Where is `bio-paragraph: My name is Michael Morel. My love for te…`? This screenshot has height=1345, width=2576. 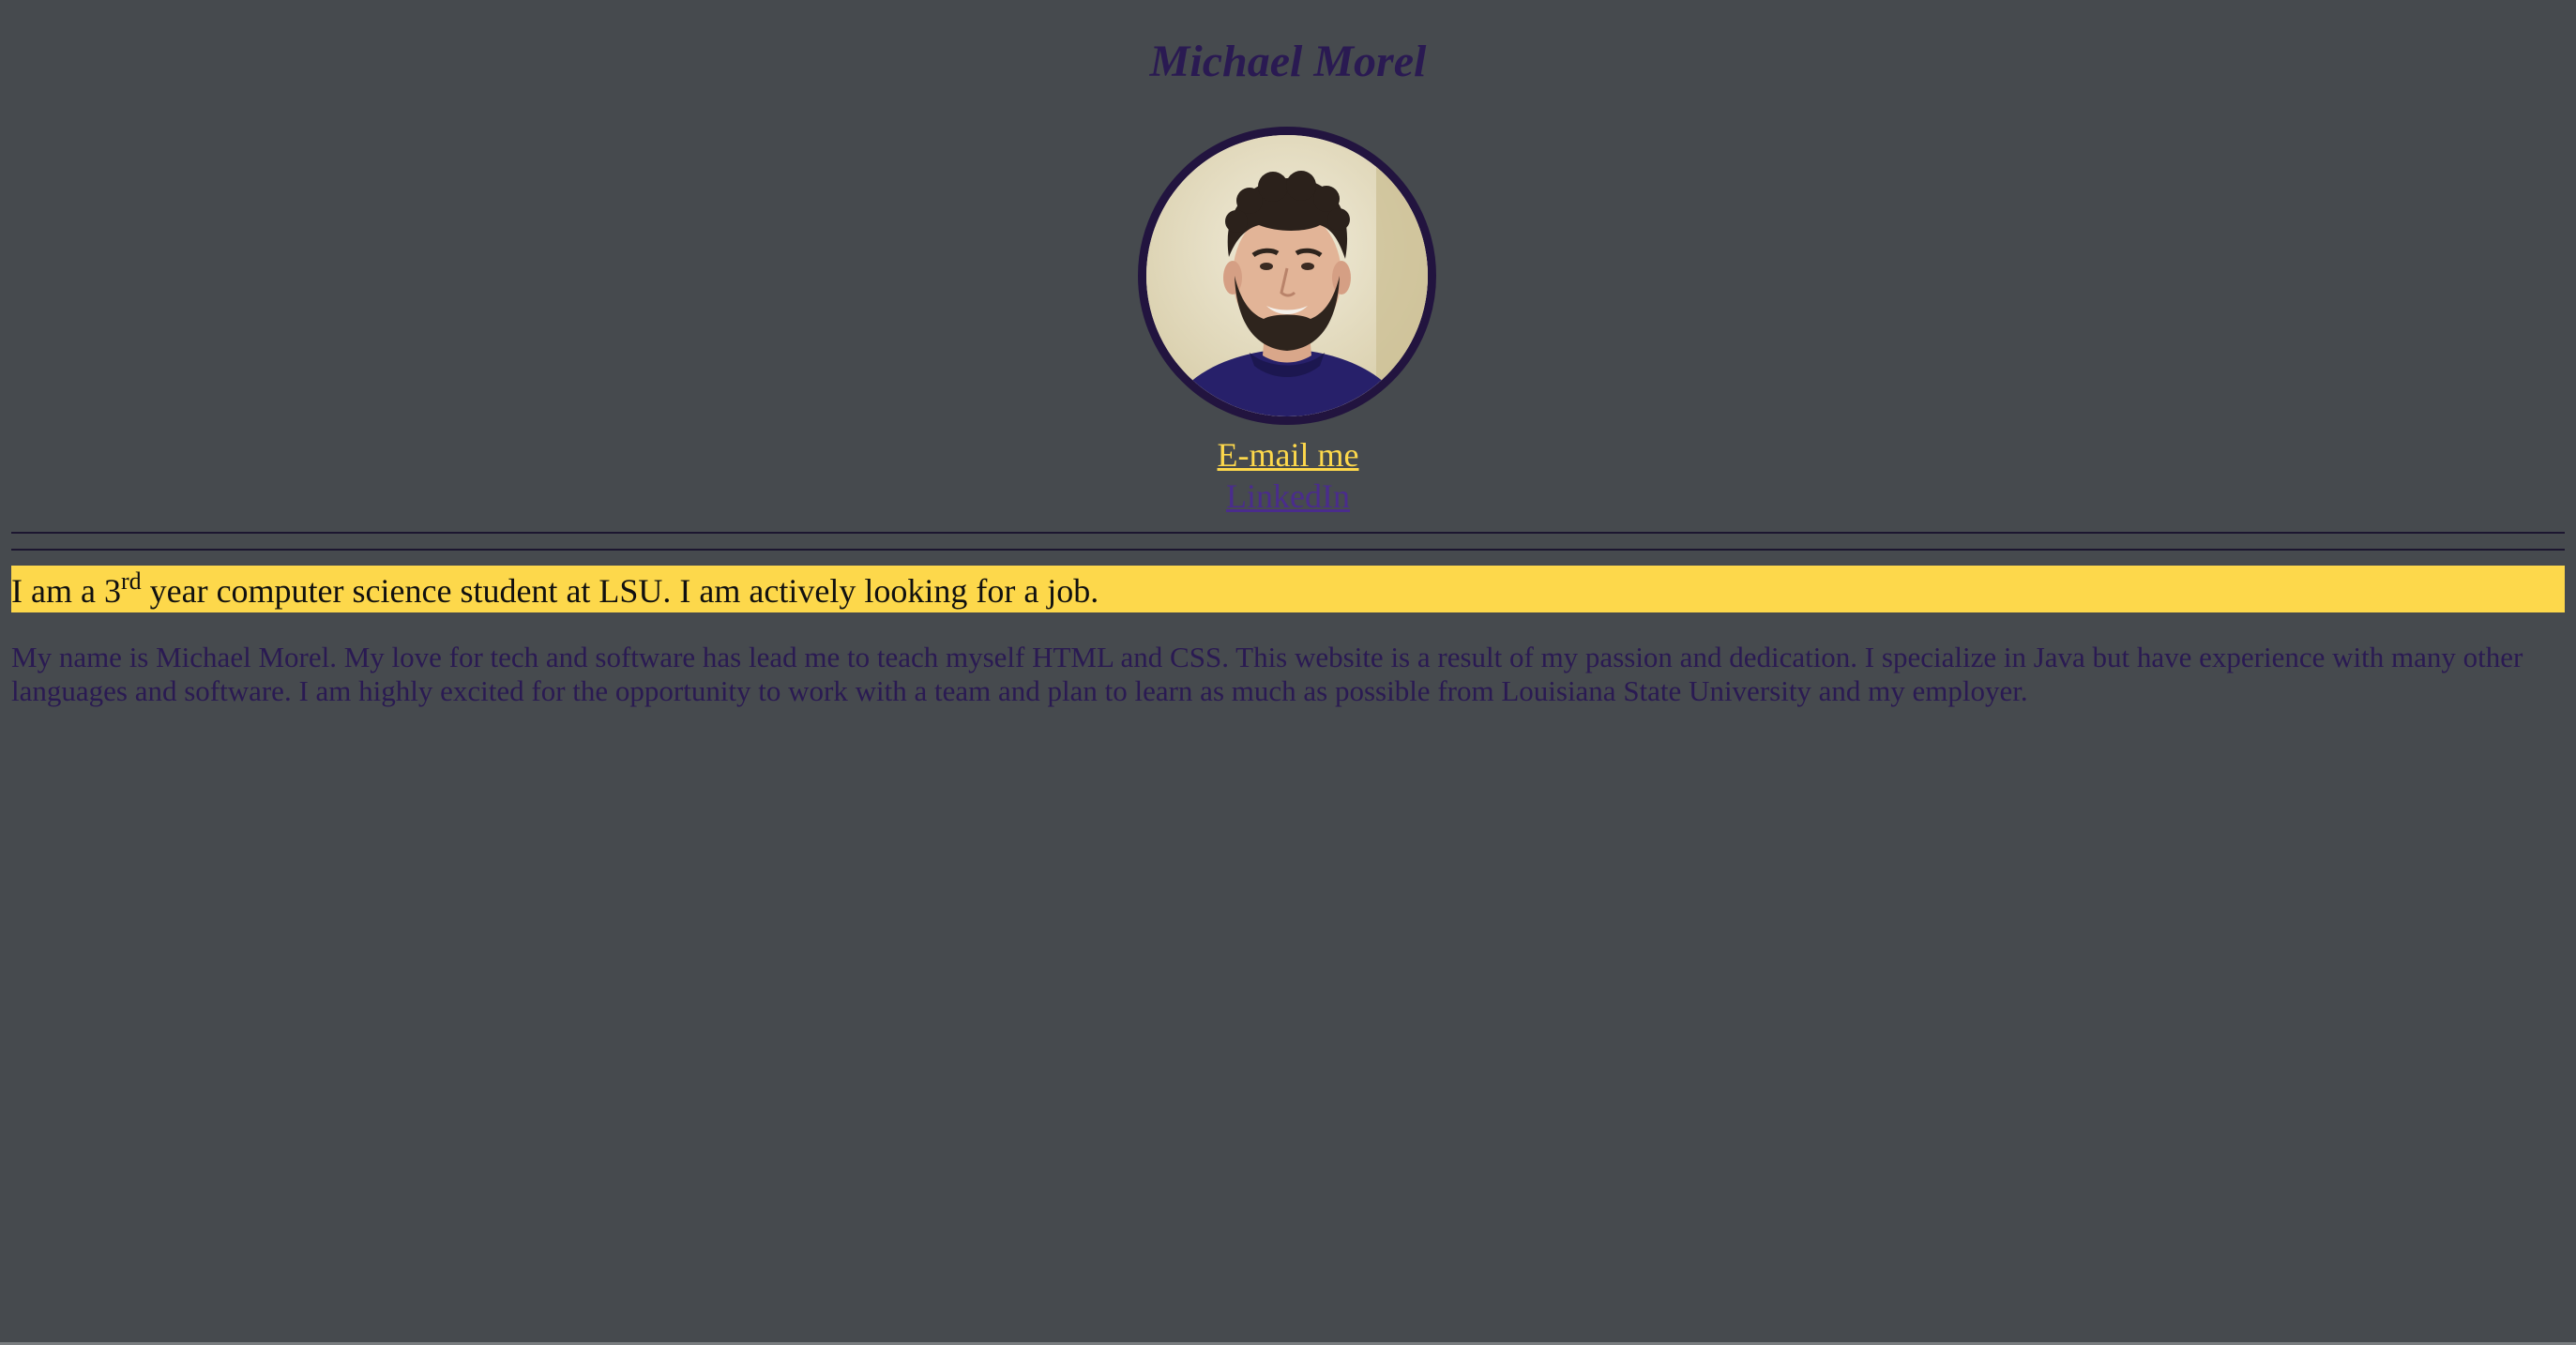 bio-paragraph: My name is Michael Morel. My love for te… is located at coordinates (1267, 674).